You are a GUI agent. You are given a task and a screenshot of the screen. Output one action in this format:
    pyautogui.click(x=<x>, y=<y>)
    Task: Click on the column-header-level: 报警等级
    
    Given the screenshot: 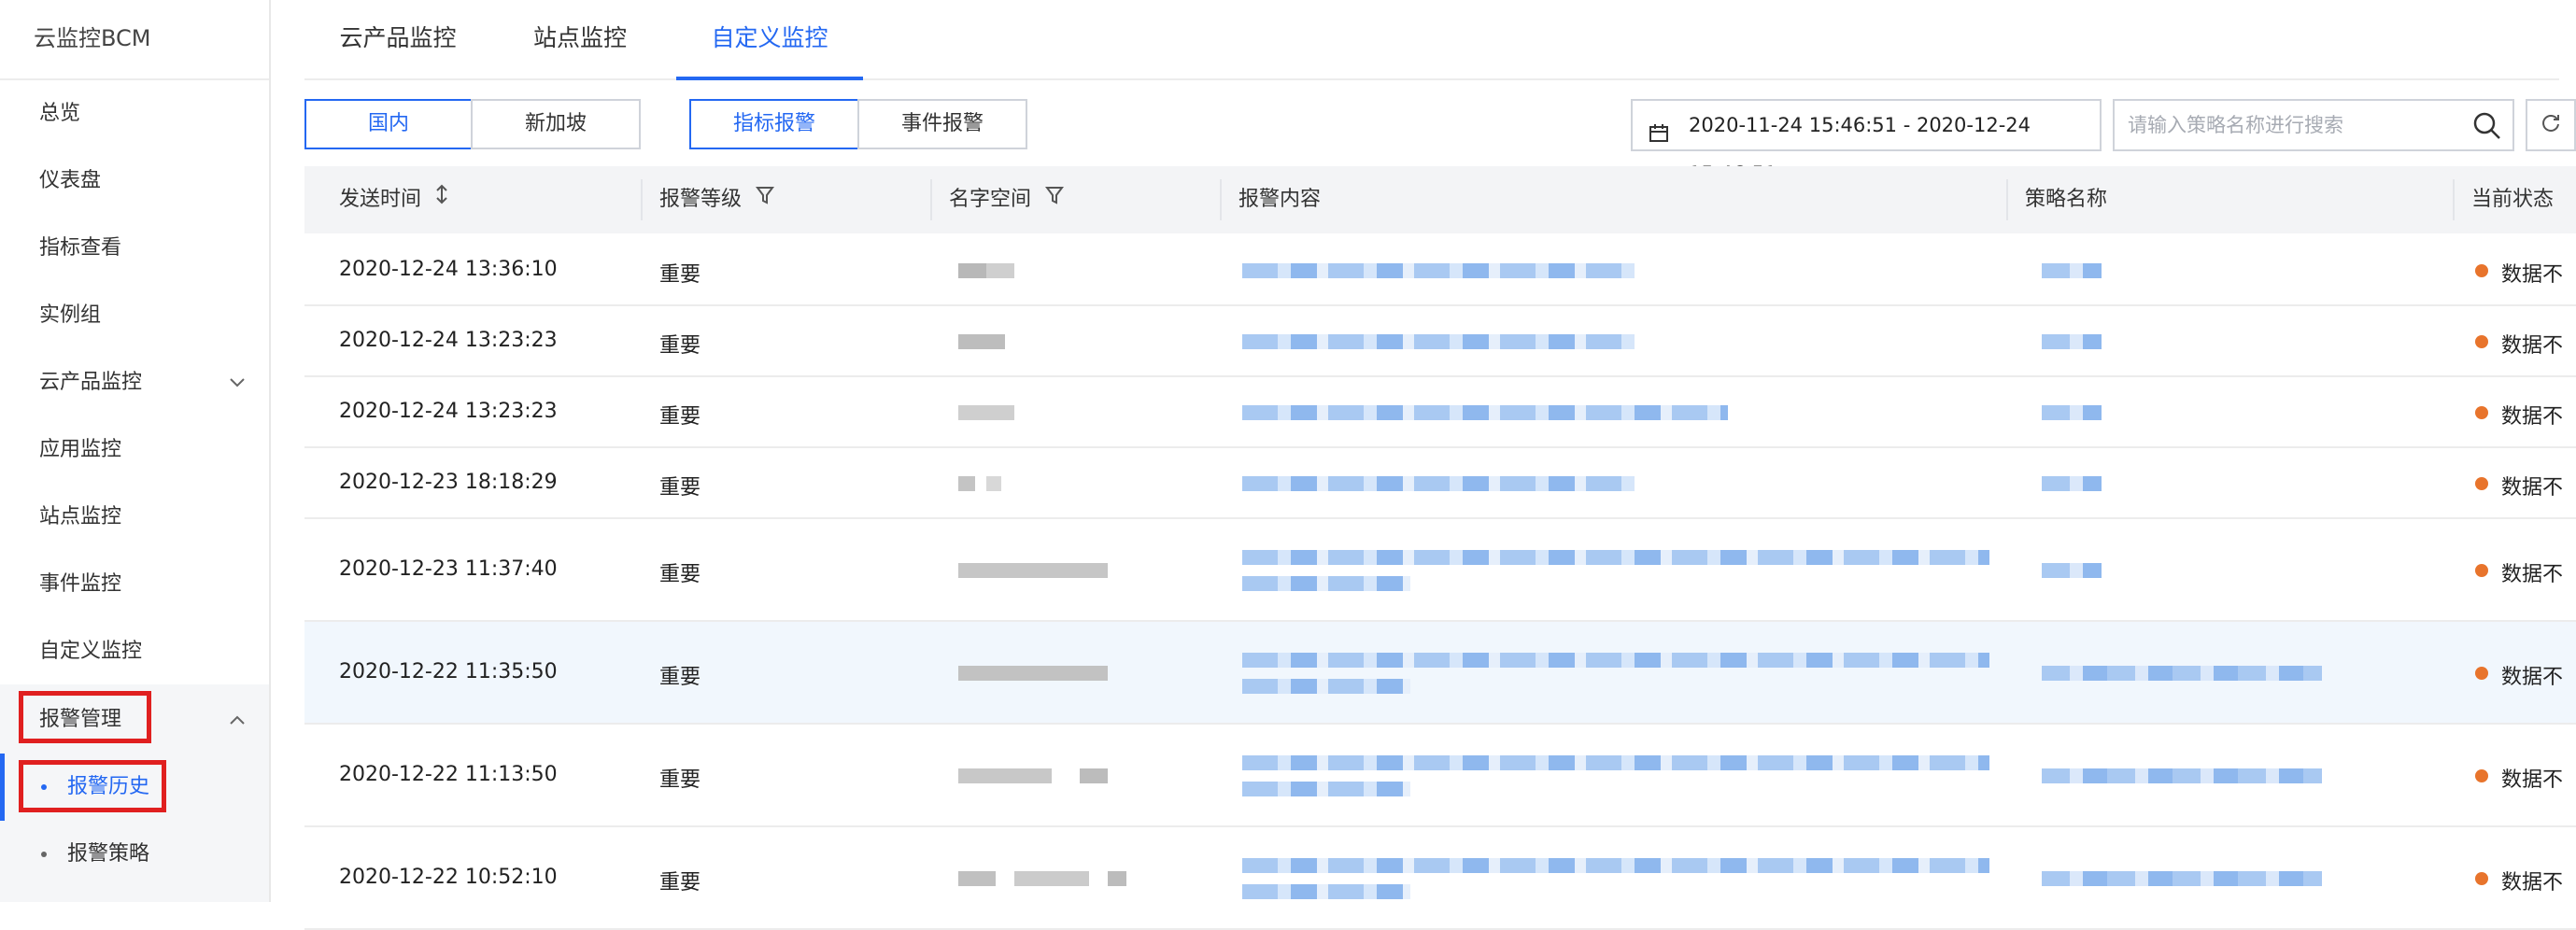 What is the action you would take?
    pyautogui.click(x=717, y=200)
    